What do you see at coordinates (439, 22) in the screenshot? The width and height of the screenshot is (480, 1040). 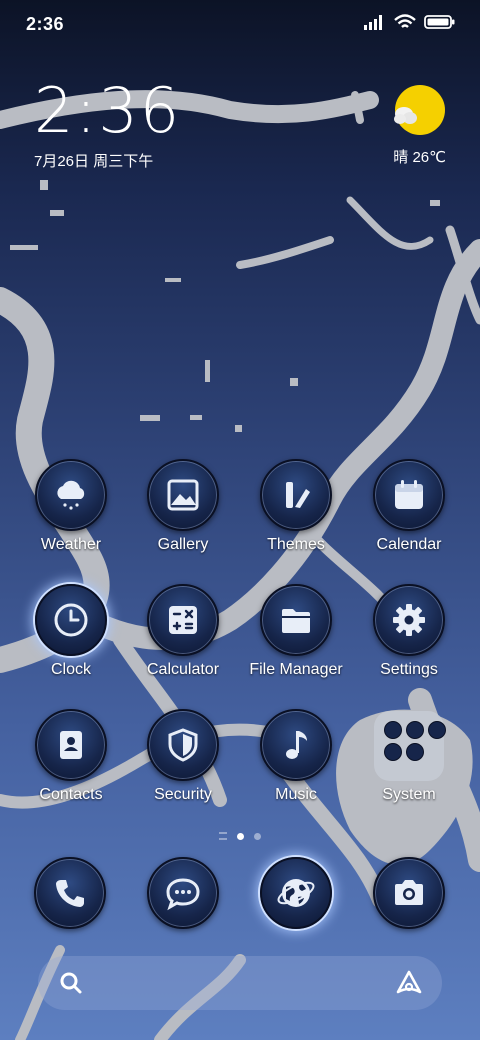 I see `battery-icon` at bounding box center [439, 22].